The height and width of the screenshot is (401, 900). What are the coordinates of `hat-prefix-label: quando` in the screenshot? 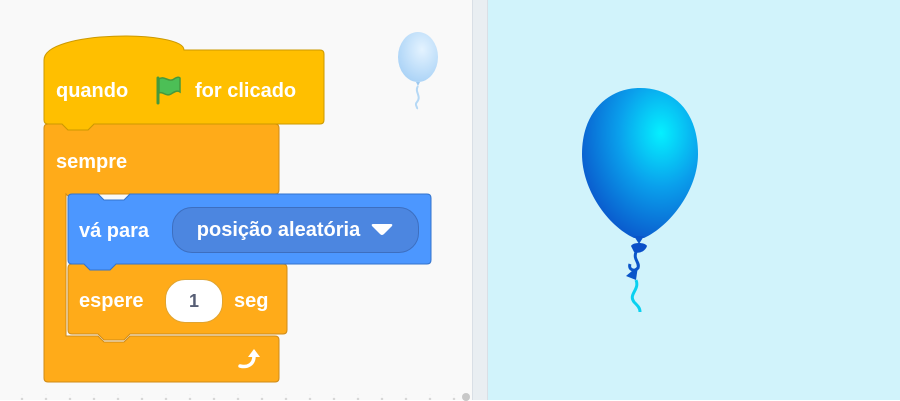 It's located at (92, 91).